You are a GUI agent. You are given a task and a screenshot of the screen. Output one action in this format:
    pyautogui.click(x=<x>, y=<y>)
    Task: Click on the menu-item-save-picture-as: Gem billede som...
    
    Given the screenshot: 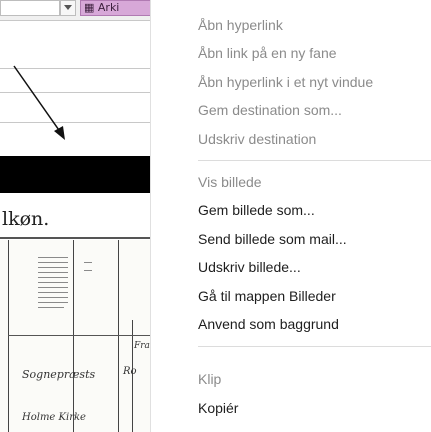 What is the action you would take?
    pyautogui.click(x=256, y=210)
    